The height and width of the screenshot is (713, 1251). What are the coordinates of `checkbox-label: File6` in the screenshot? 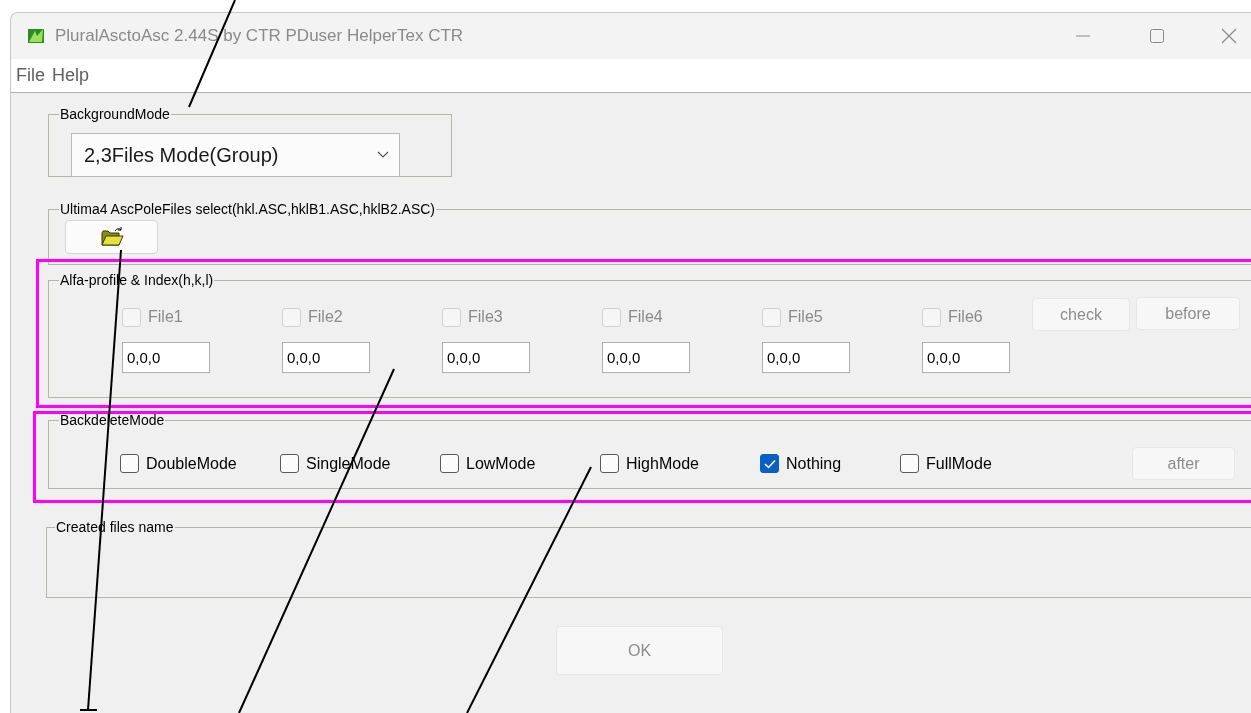 It's located at (965, 317).